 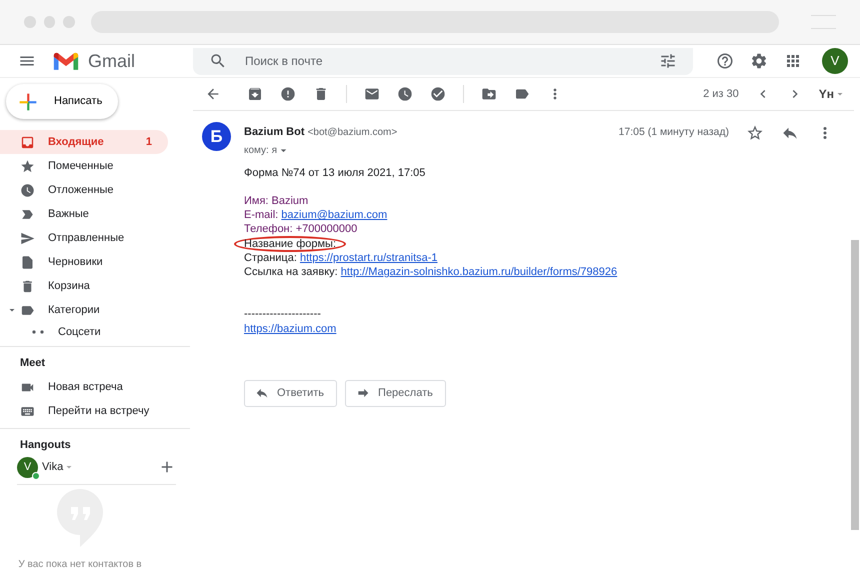 I want to click on forward-button: Переслать, so click(x=395, y=393).